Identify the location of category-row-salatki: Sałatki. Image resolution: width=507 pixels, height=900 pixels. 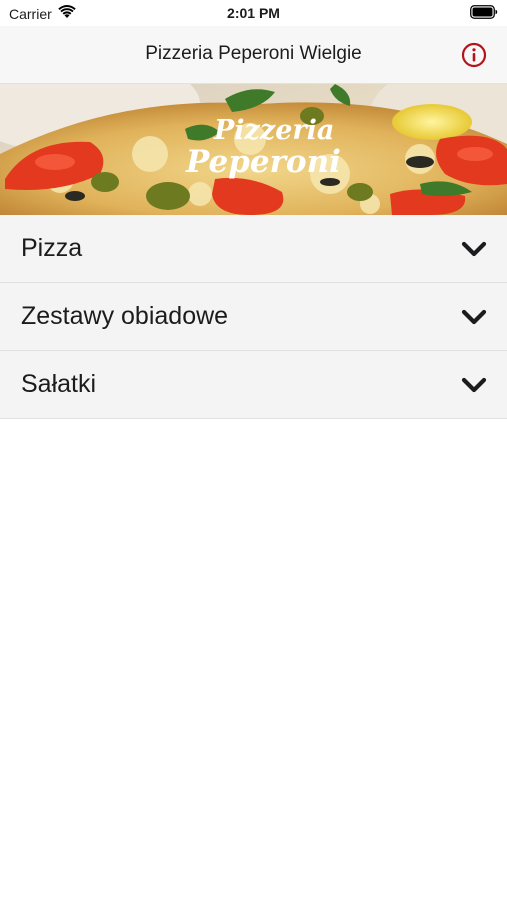
(253, 385).